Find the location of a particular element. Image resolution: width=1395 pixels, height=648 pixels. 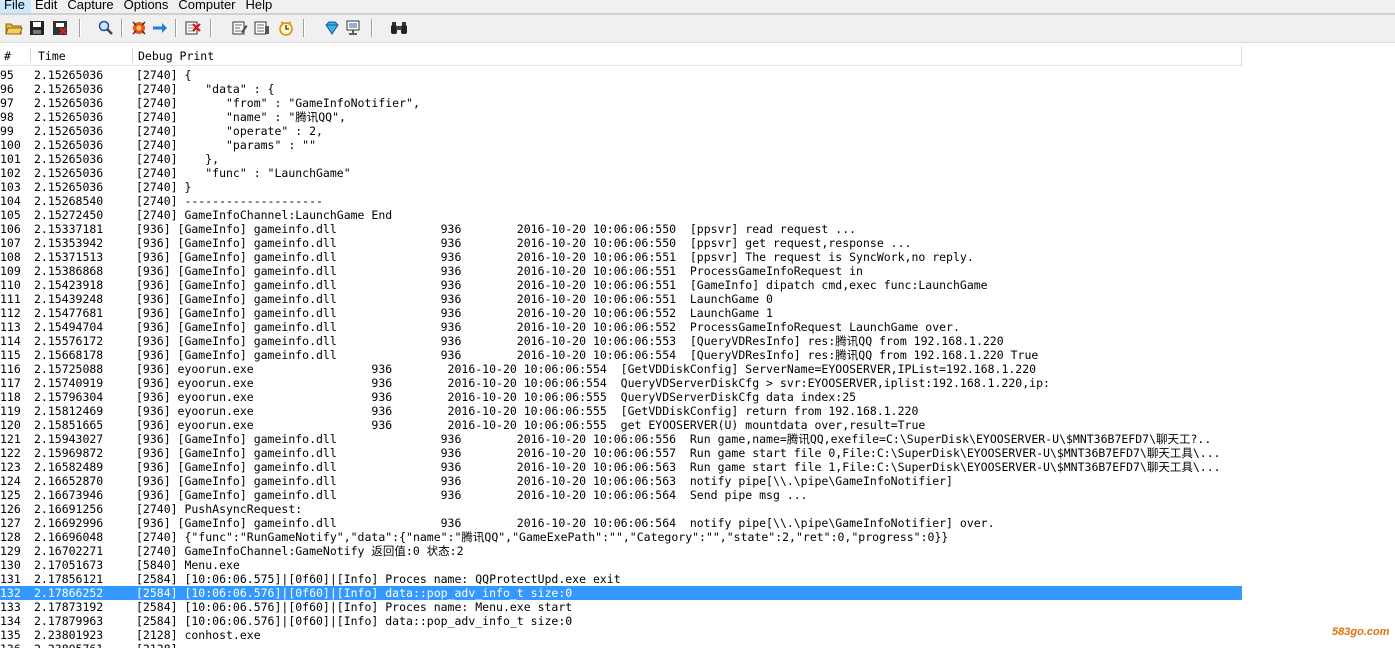

menu-capture: Capture is located at coordinates (91, 6).